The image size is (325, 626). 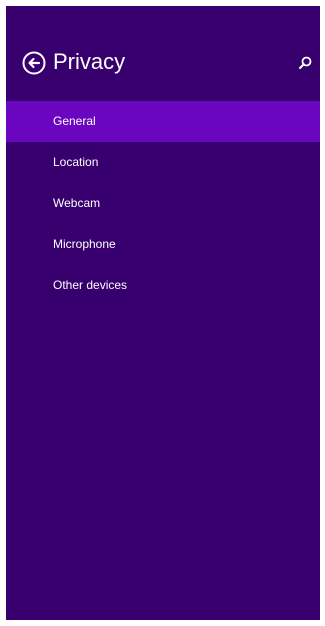 What do you see at coordinates (90, 285) in the screenshot?
I see `nav-item-label: Other devices` at bounding box center [90, 285].